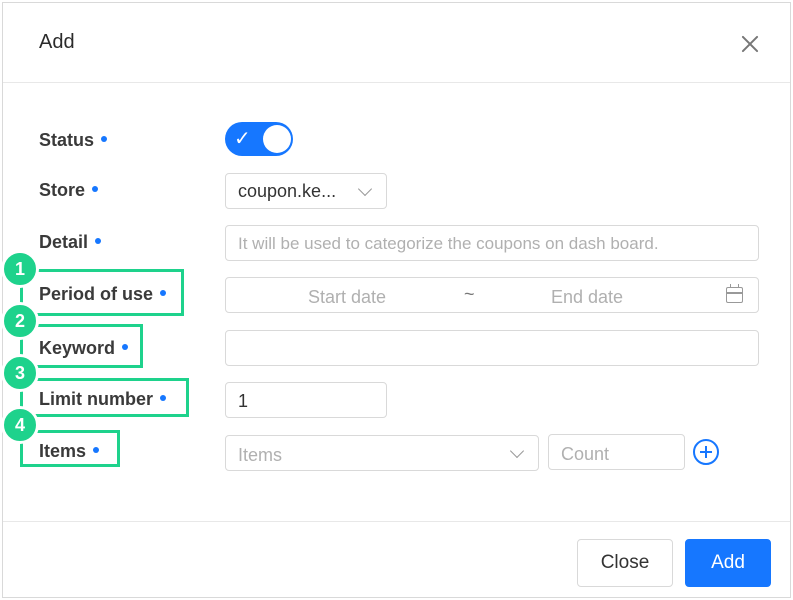  I want to click on dialog-title: Add, so click(57, 42).